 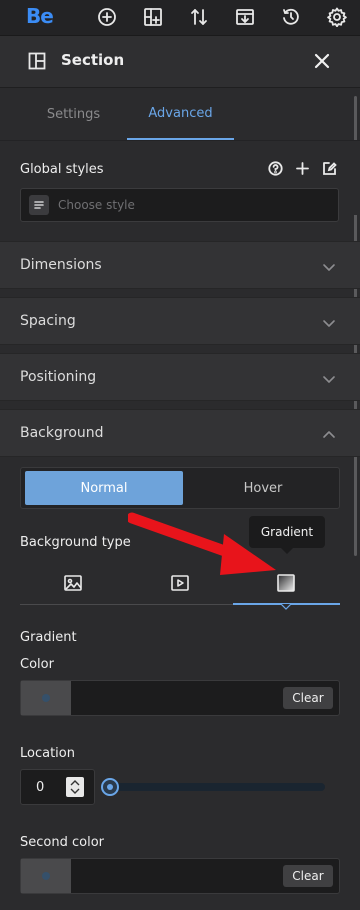 I want to click on accordion-dimensions: Dimensions, so click(x=180, y=265).